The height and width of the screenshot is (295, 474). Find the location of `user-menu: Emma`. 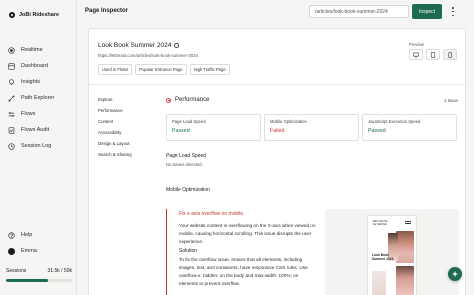

user-menu: Emma is located at coordinates (22, 251).